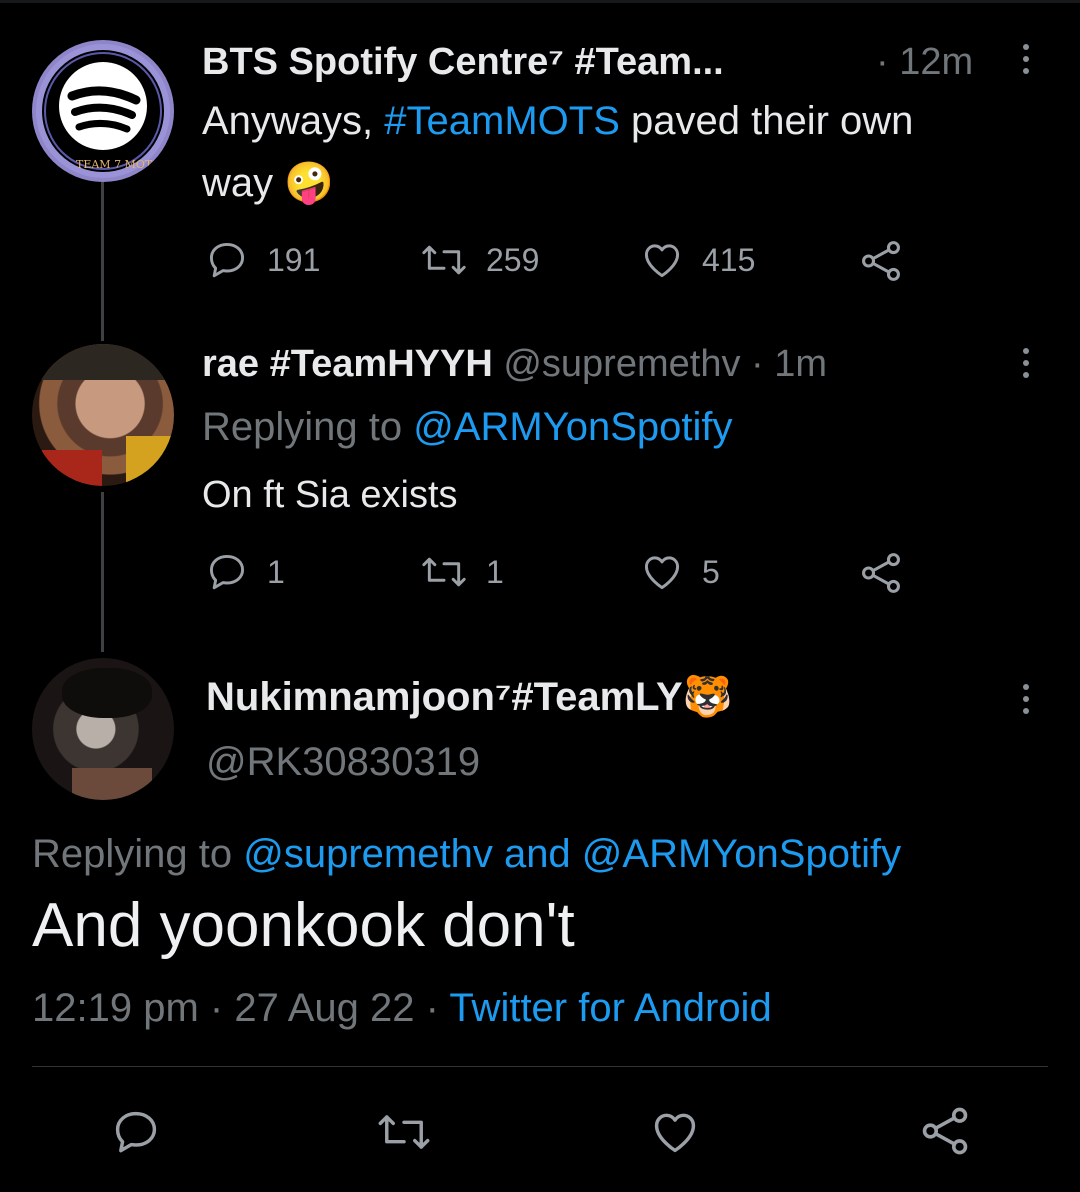 This screenshot has height=1192, width=1080. What do you see at coordinates (665, 364) in the screenshot?
I see `handle-time: @supremethv · 1m` at bounding box center [665, 364].